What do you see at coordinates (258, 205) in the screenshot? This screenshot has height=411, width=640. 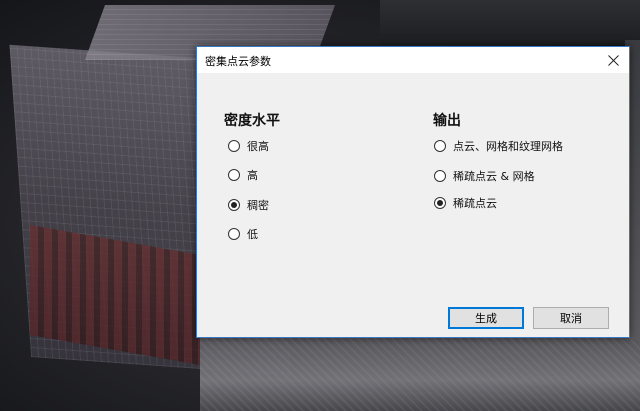 I see `density-option-label: 稠密` at bounding box center [258, 205].